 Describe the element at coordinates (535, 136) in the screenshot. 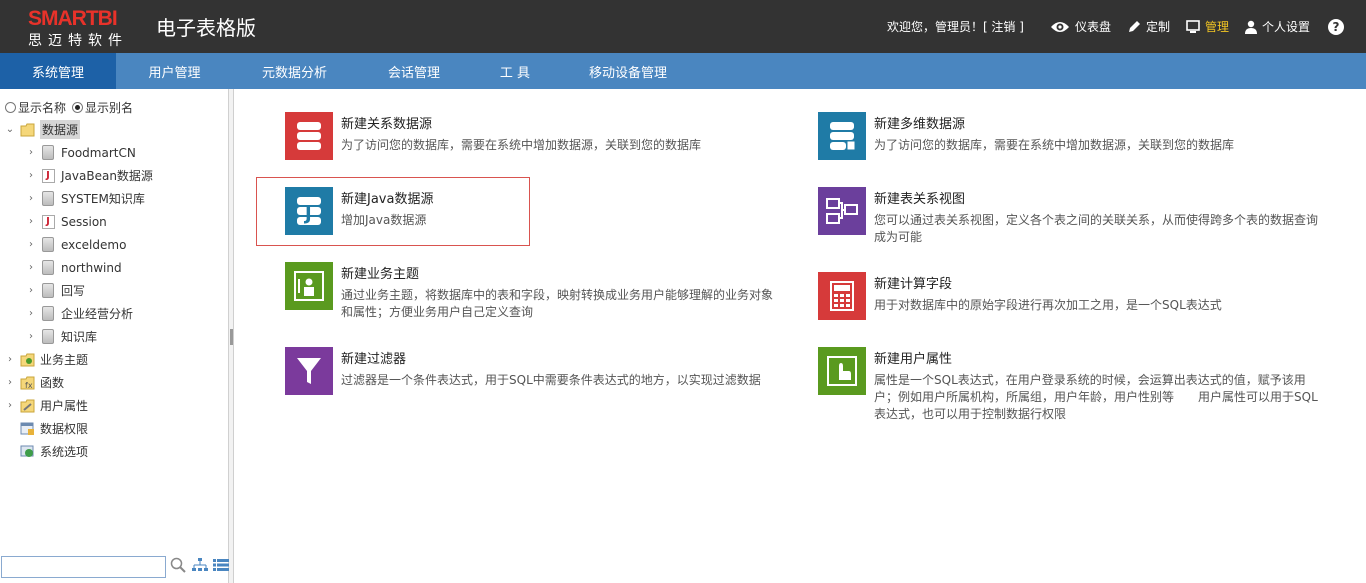

I see `card-new-relational-datasource: 新建关系数据源 为了访问您的数据库，需要在系统中增加数据源，关联到您的数据库` at that location.